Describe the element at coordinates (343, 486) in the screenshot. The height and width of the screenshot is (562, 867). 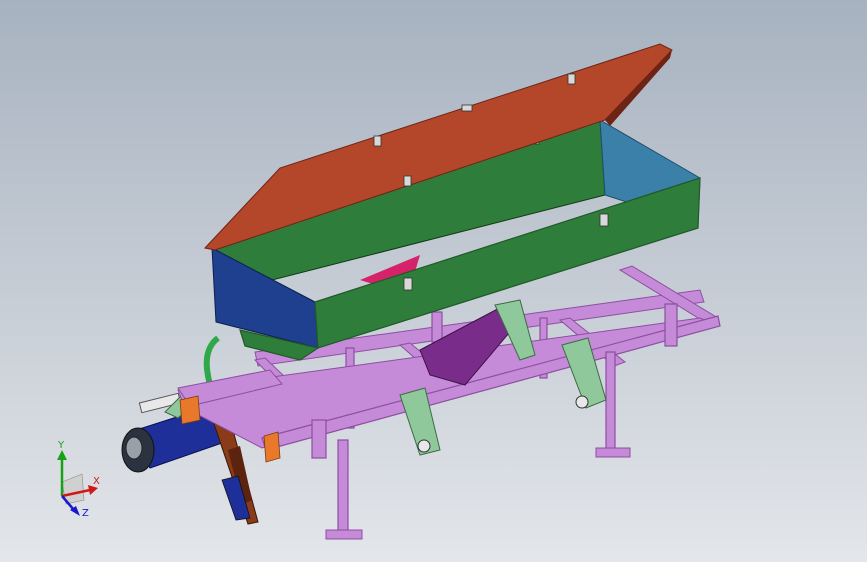
I see `front-leg-left` at that location.